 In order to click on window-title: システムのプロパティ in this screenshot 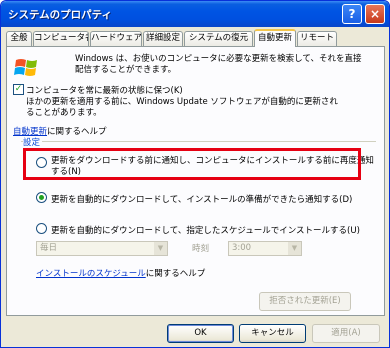, I will do `click(60, 15)`.